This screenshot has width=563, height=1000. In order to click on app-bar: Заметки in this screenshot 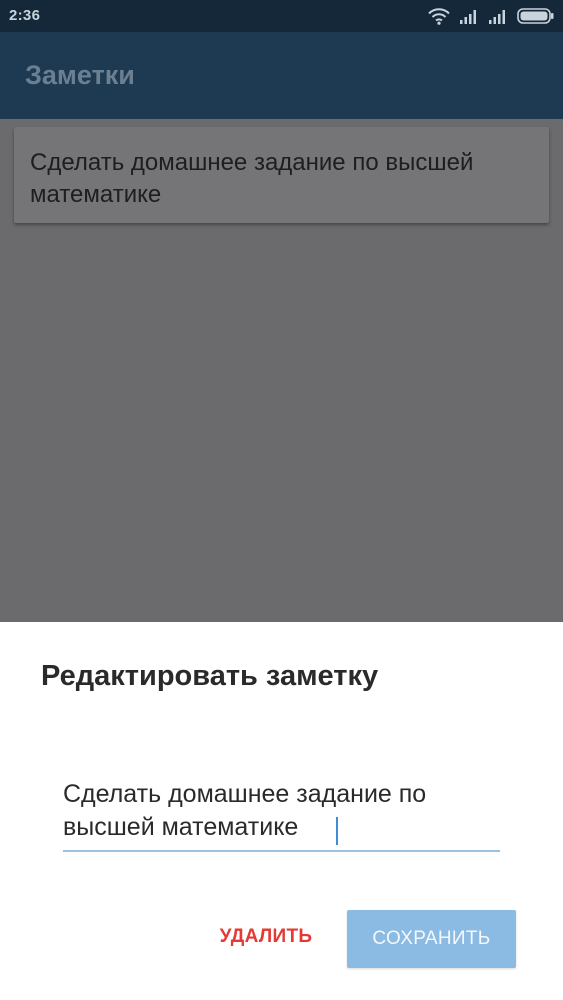, I will do `click(281, 75)`.